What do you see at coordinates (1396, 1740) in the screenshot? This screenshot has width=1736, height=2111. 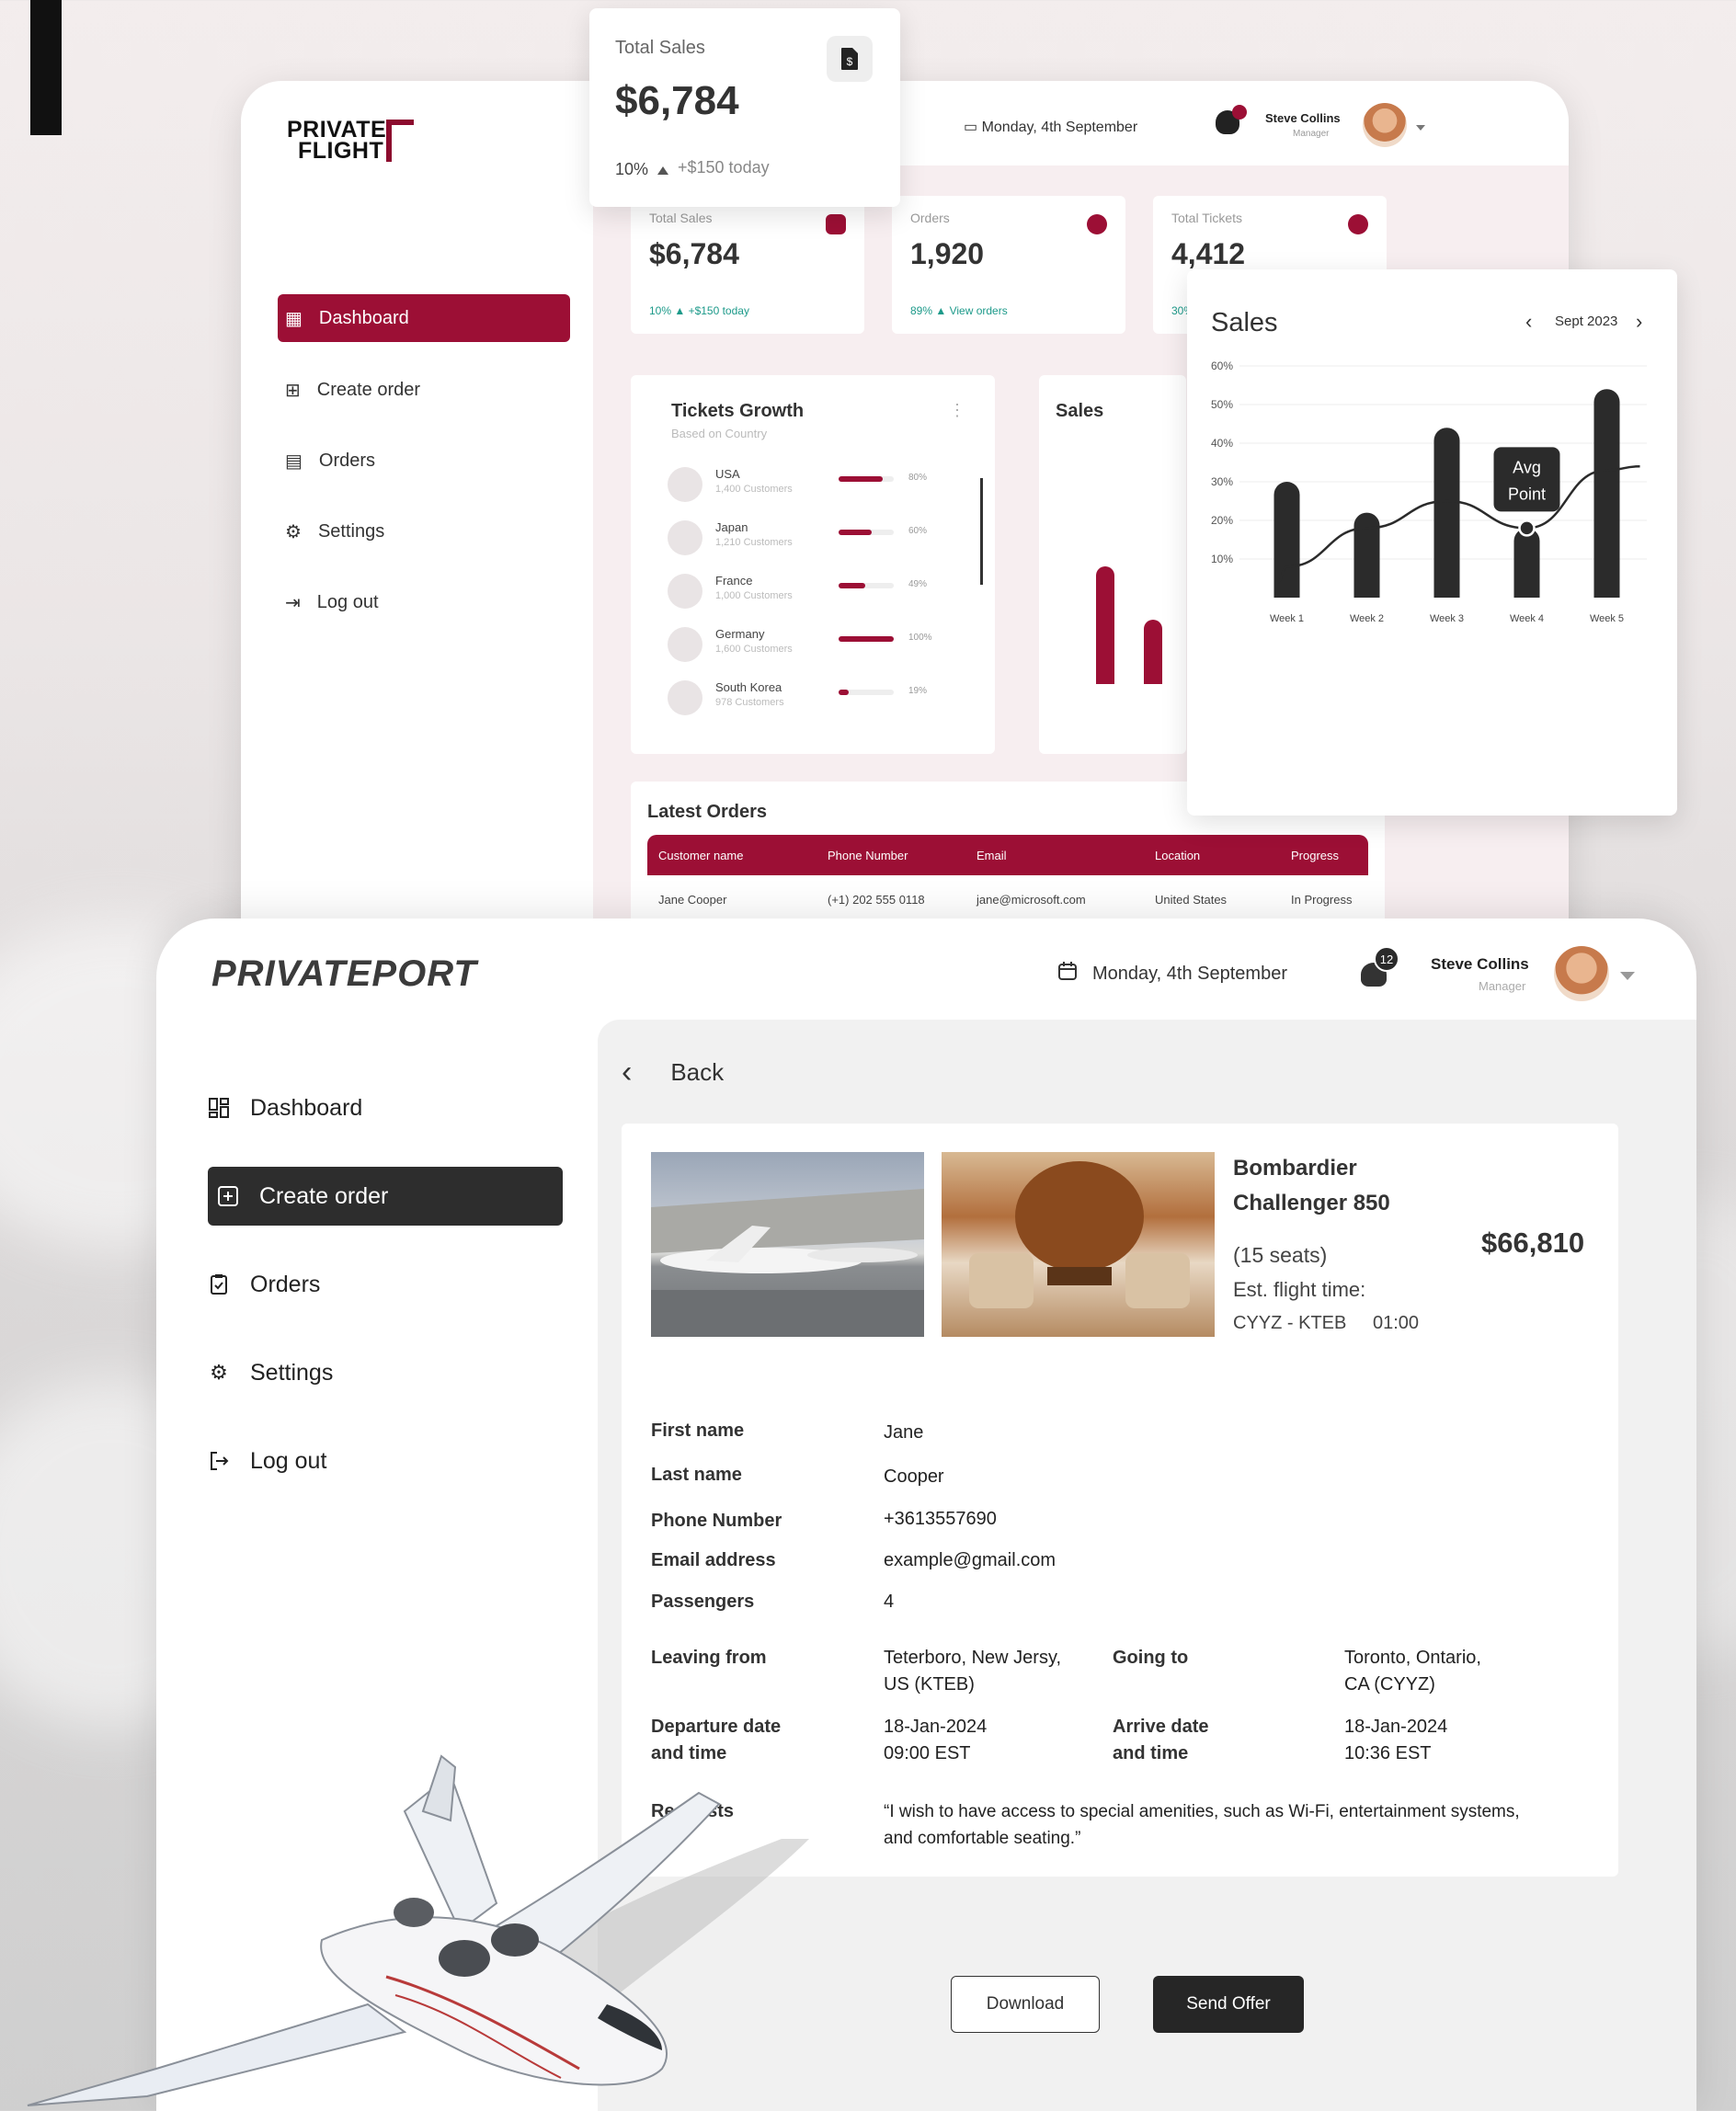 I see `value-arrive: 18-Jan-2024 10:36 EST` at bounding box center [1396, 1740].